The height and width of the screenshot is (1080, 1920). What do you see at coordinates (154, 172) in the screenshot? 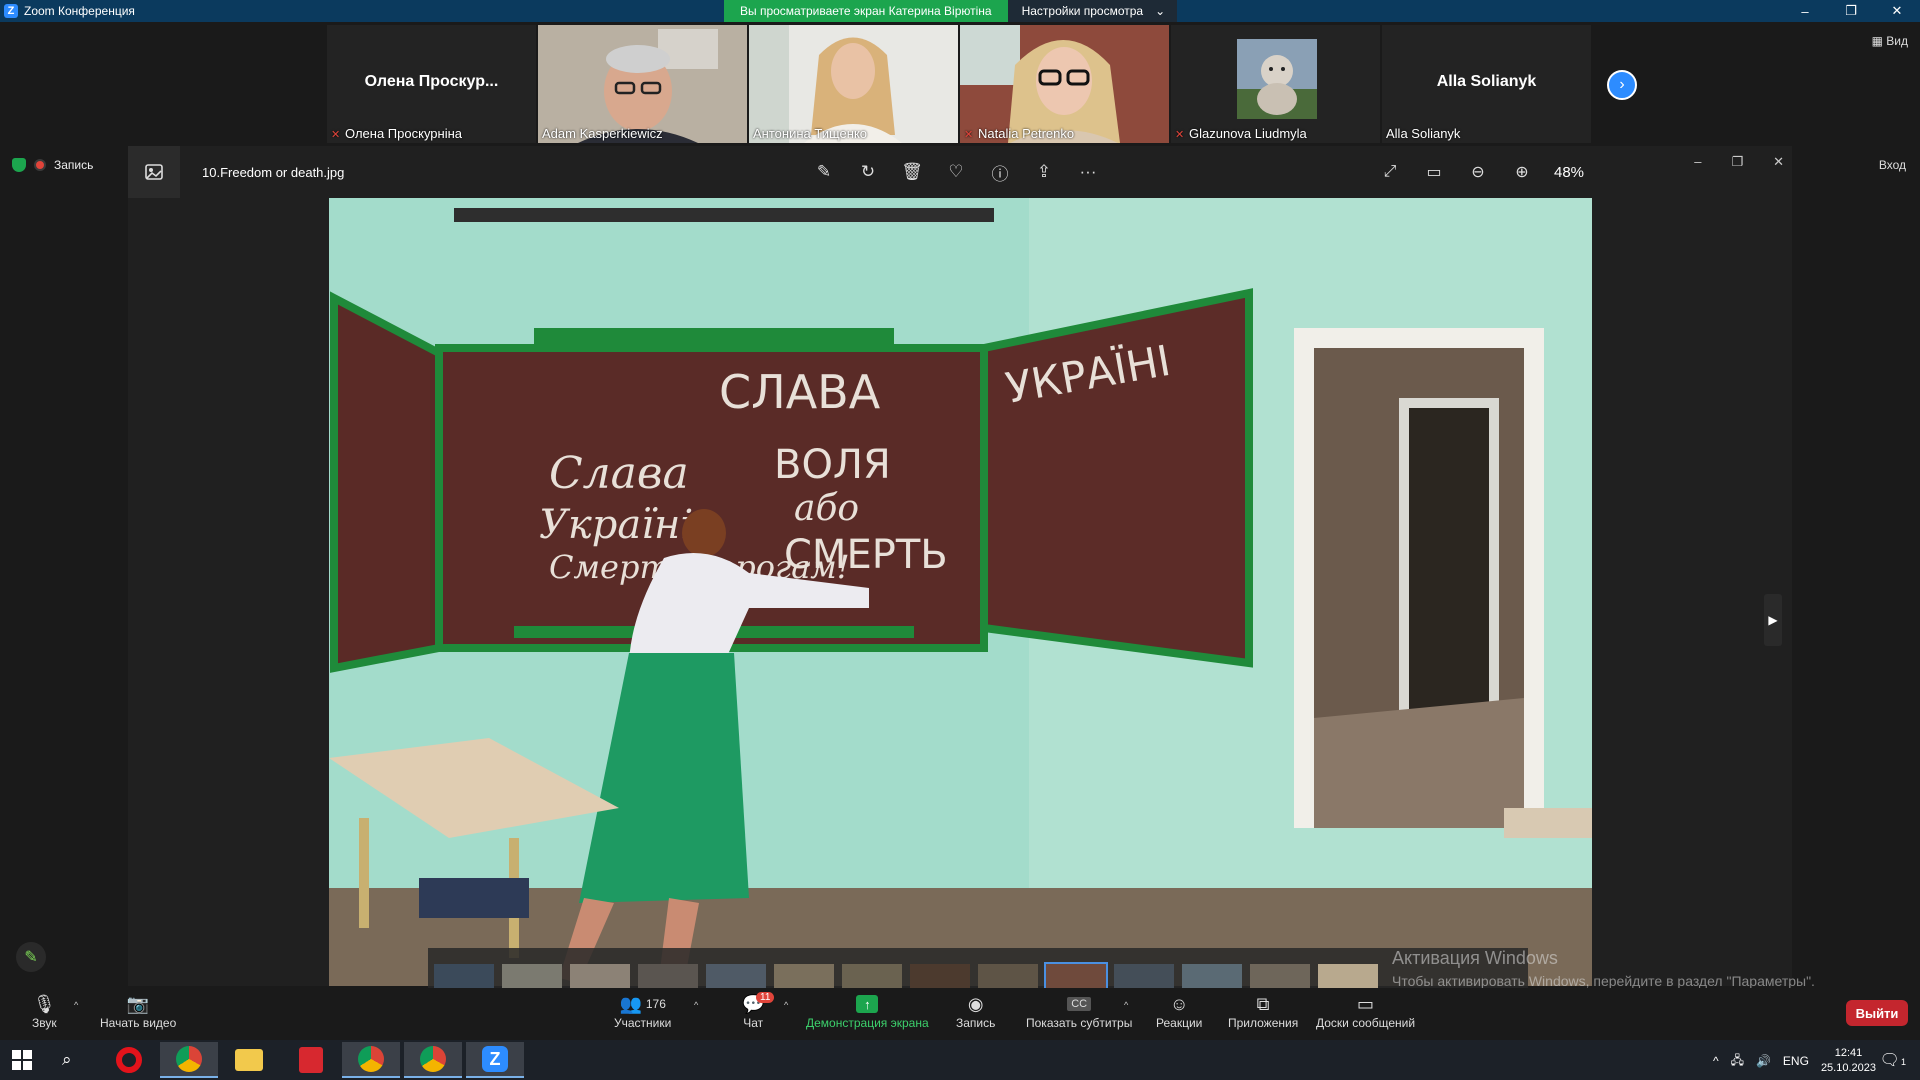
I see `gallery-icon` at bounding box center [154, 172].